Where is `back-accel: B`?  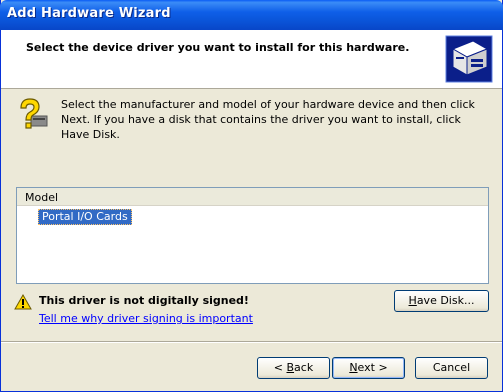 back-accel: B is located at coordinates (290, 367).